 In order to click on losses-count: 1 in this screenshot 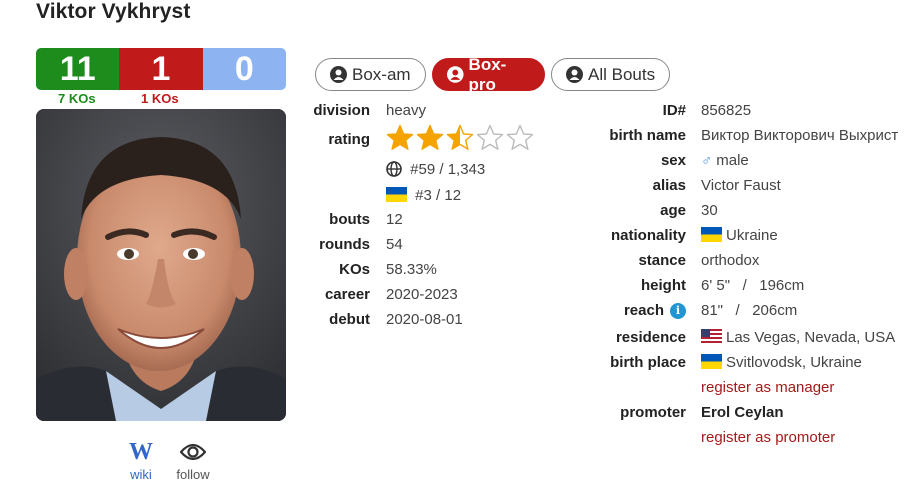, I will do `click(161, 69)`.